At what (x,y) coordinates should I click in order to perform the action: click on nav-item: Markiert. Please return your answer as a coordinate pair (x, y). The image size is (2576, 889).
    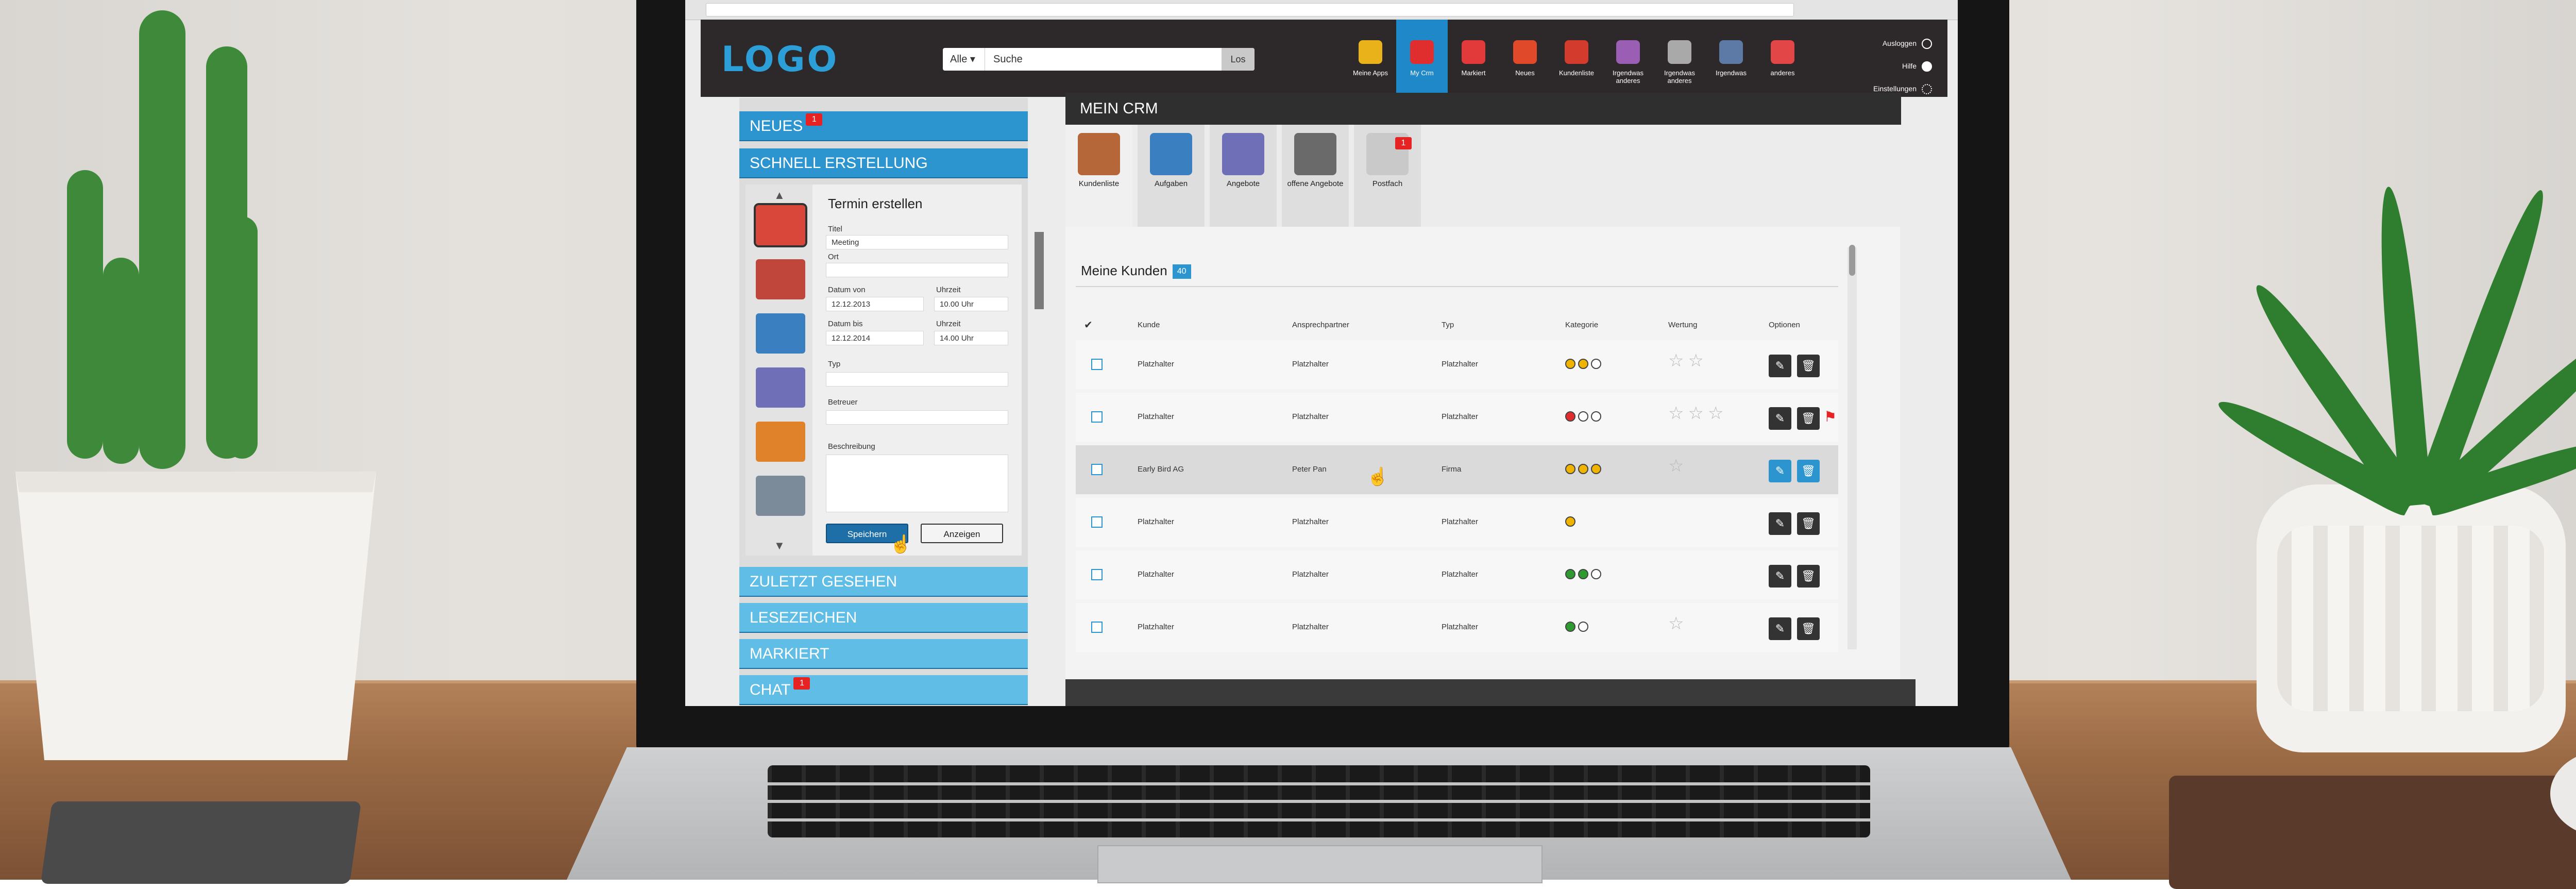
    Looking at the image, I should click on (1473, 58).